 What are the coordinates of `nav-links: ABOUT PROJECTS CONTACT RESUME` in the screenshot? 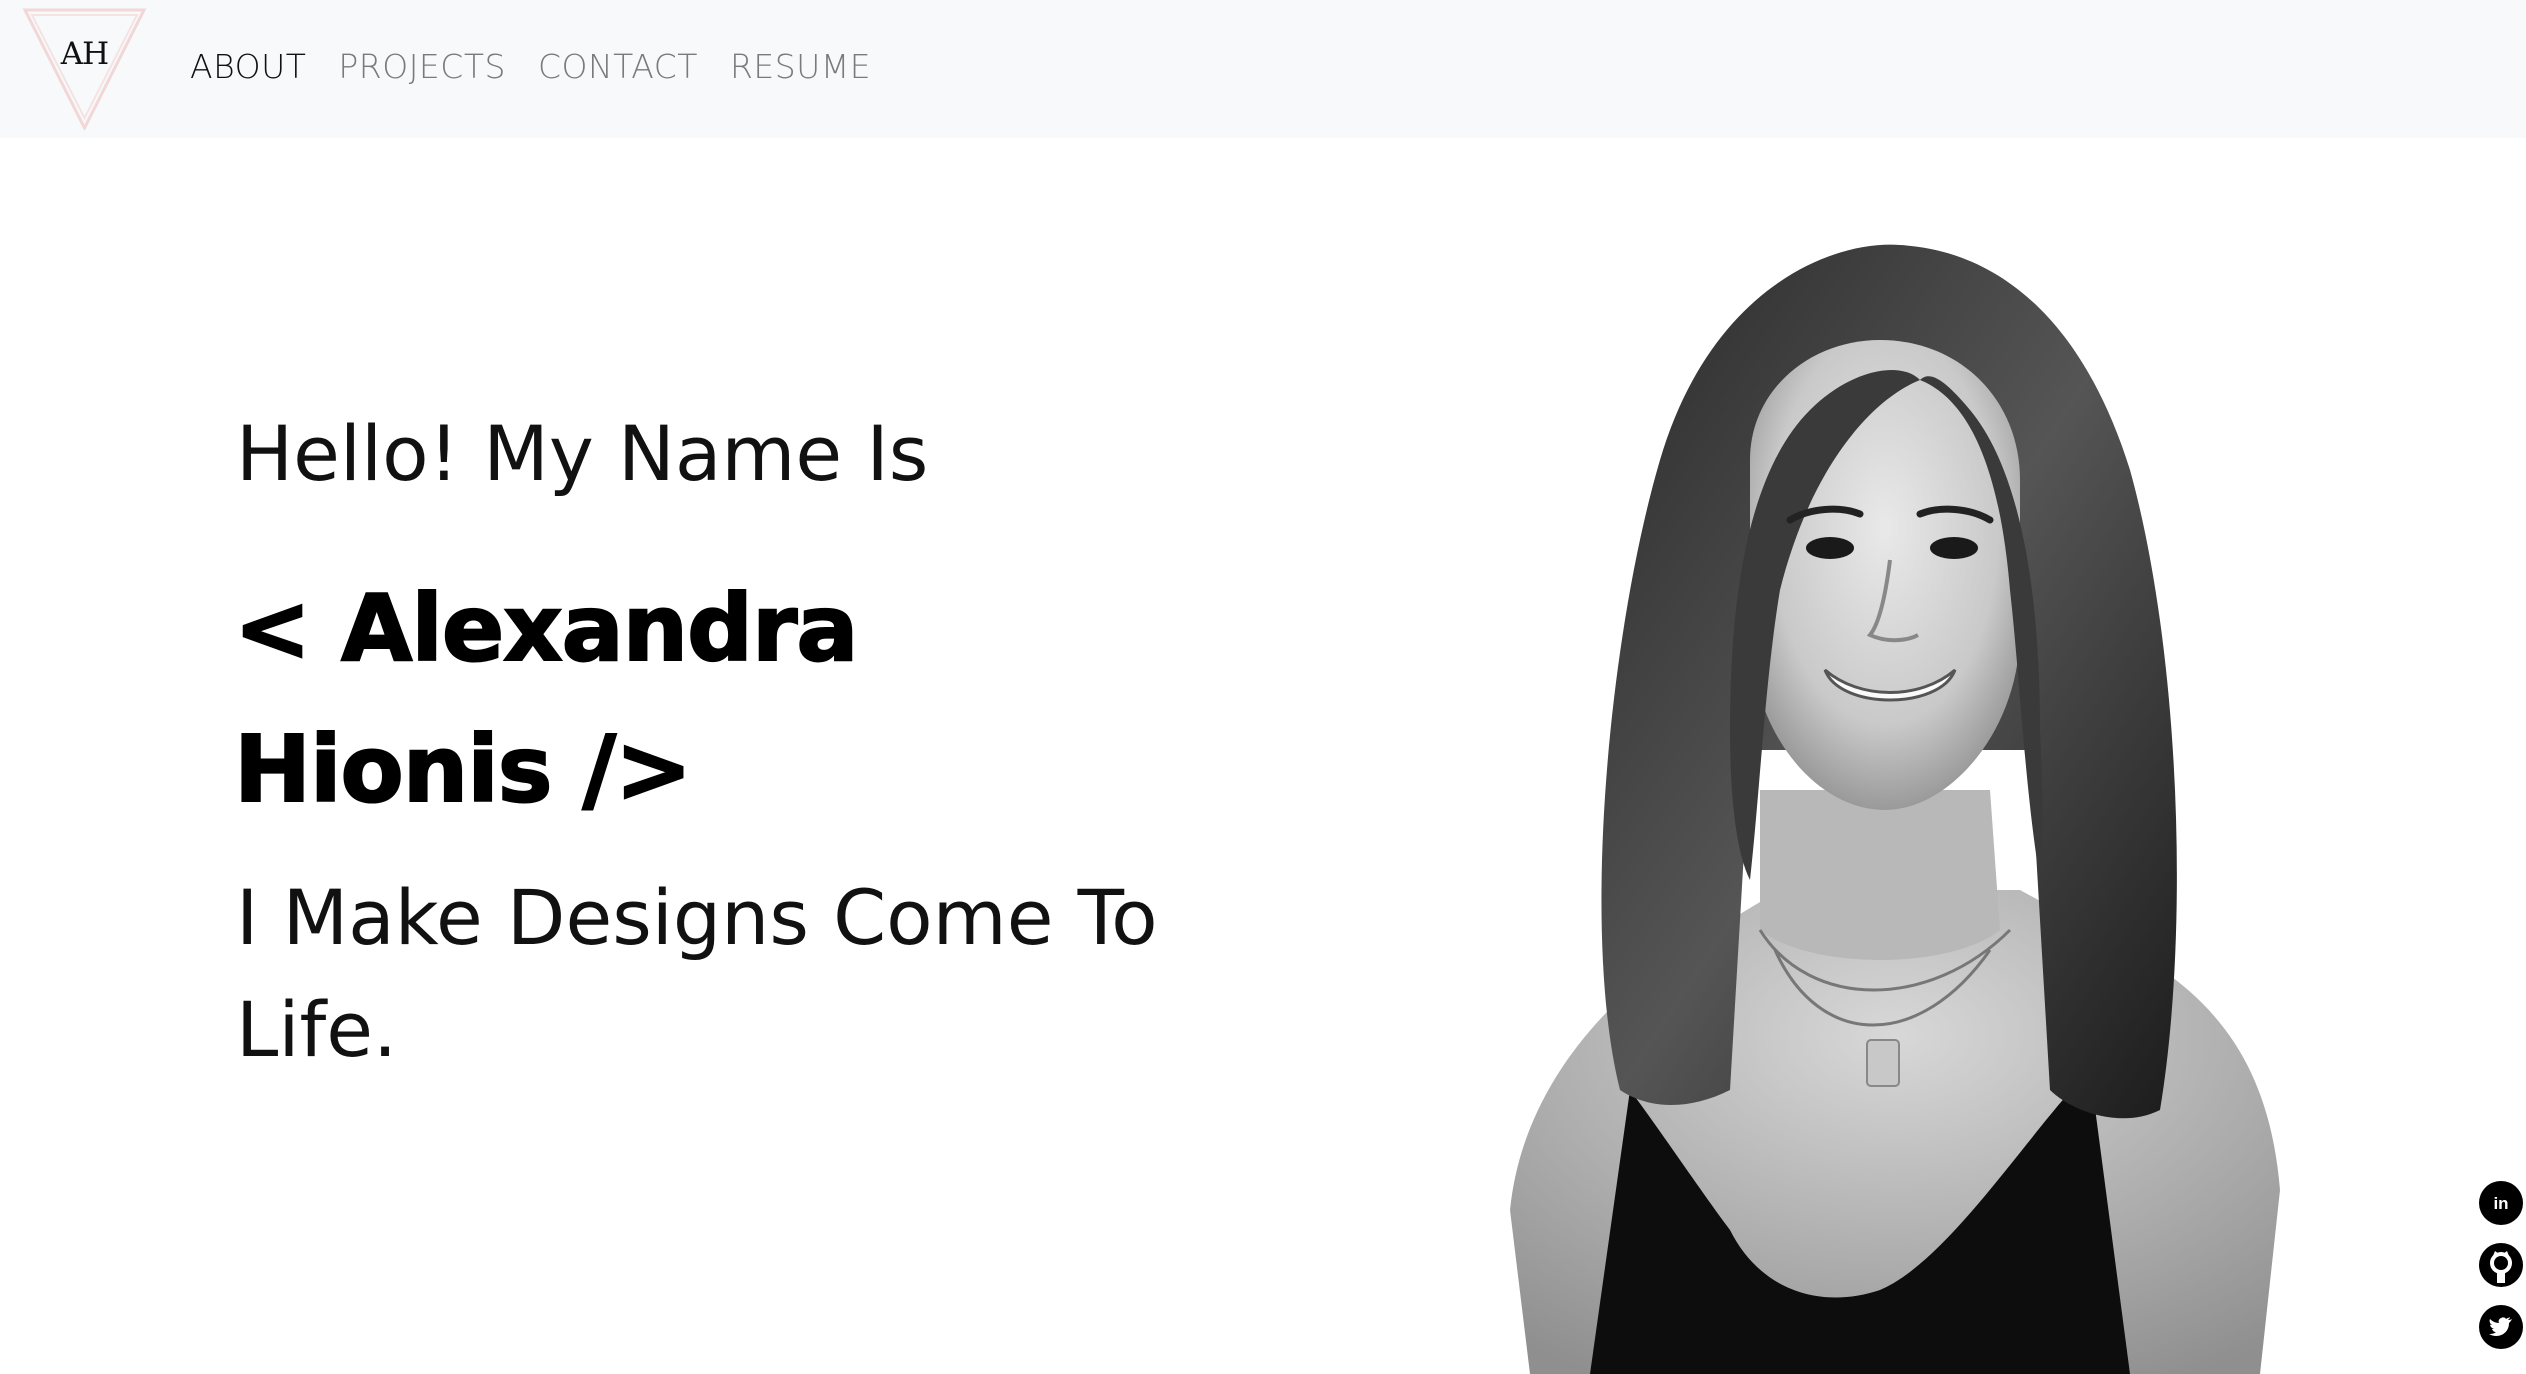 It's located at (546, 67).